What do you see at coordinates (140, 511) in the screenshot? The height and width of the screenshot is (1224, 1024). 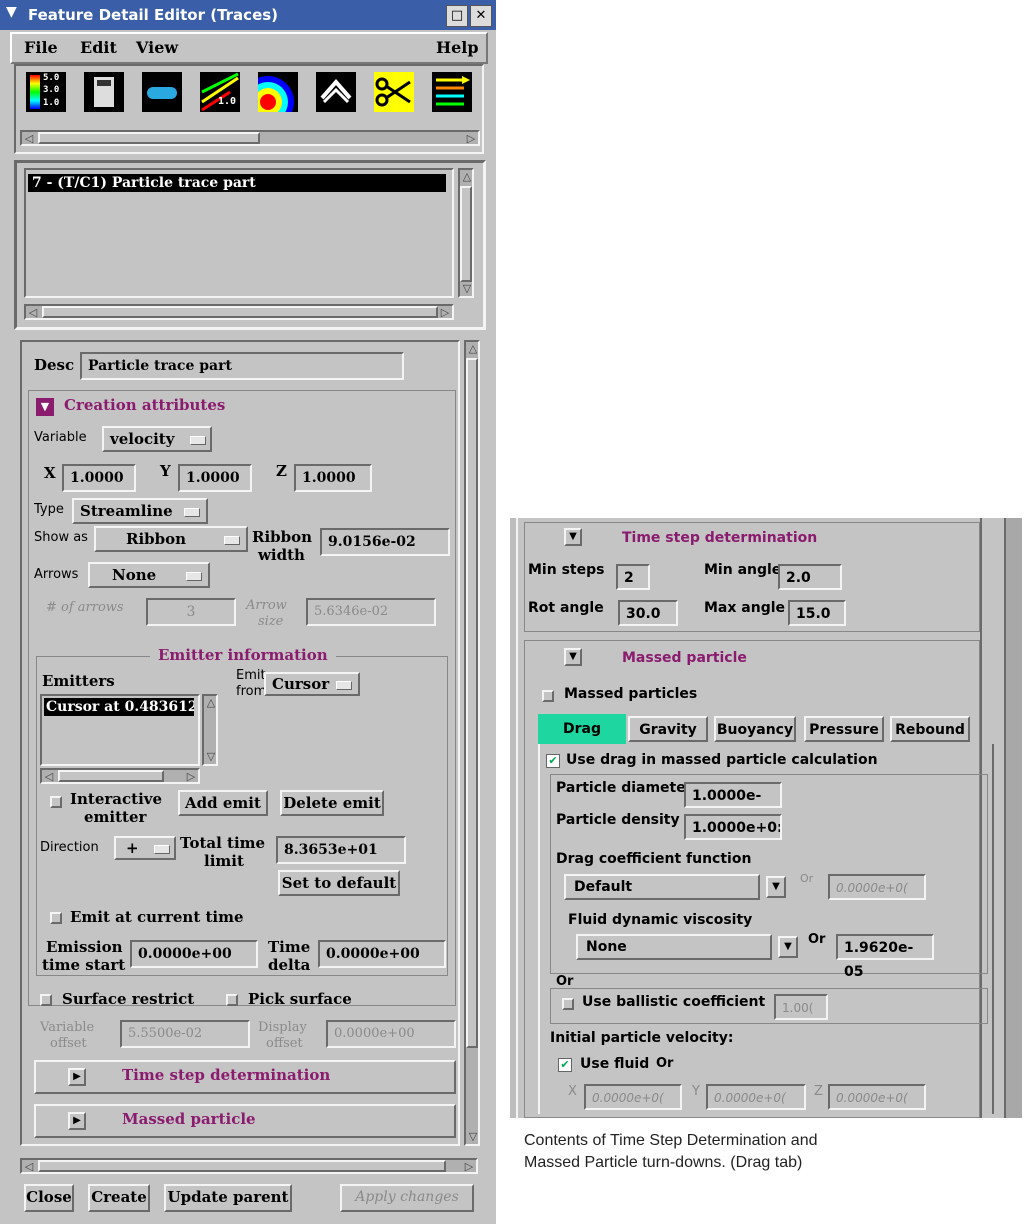 I see `type-option-menu: Streamline` at bounding box center [140, 511].